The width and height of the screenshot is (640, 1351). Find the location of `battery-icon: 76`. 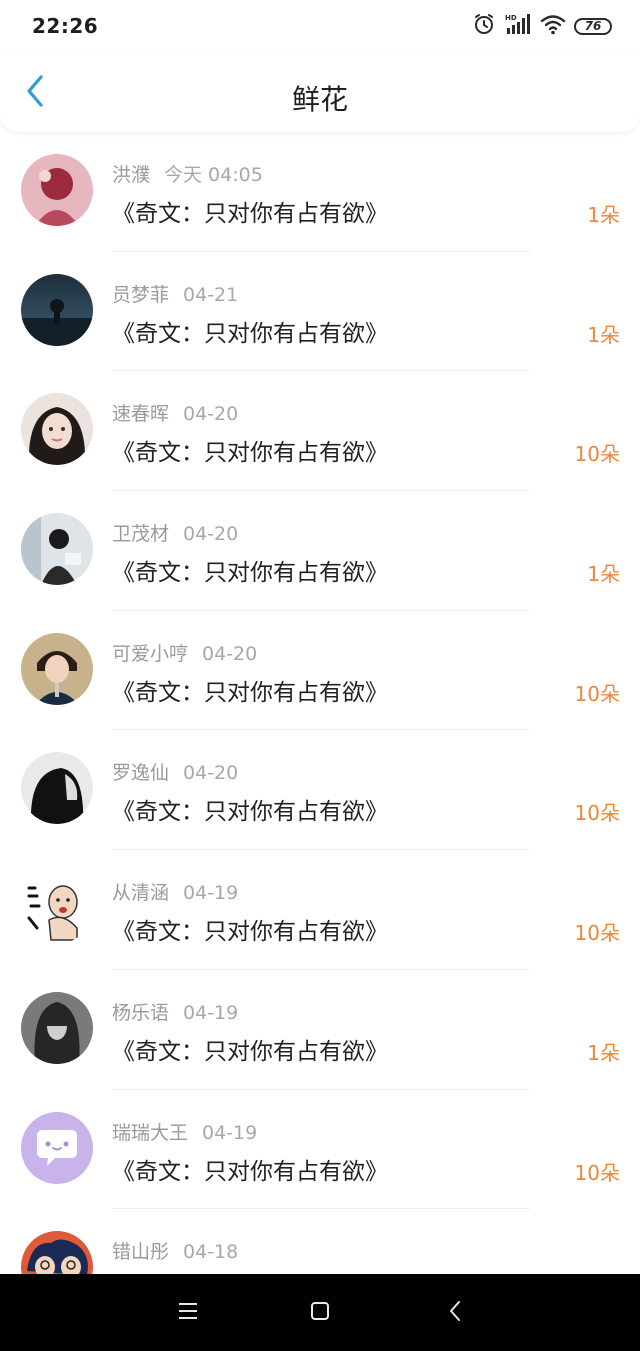

battery-icon: 76 is located at coordinates (593, 26).